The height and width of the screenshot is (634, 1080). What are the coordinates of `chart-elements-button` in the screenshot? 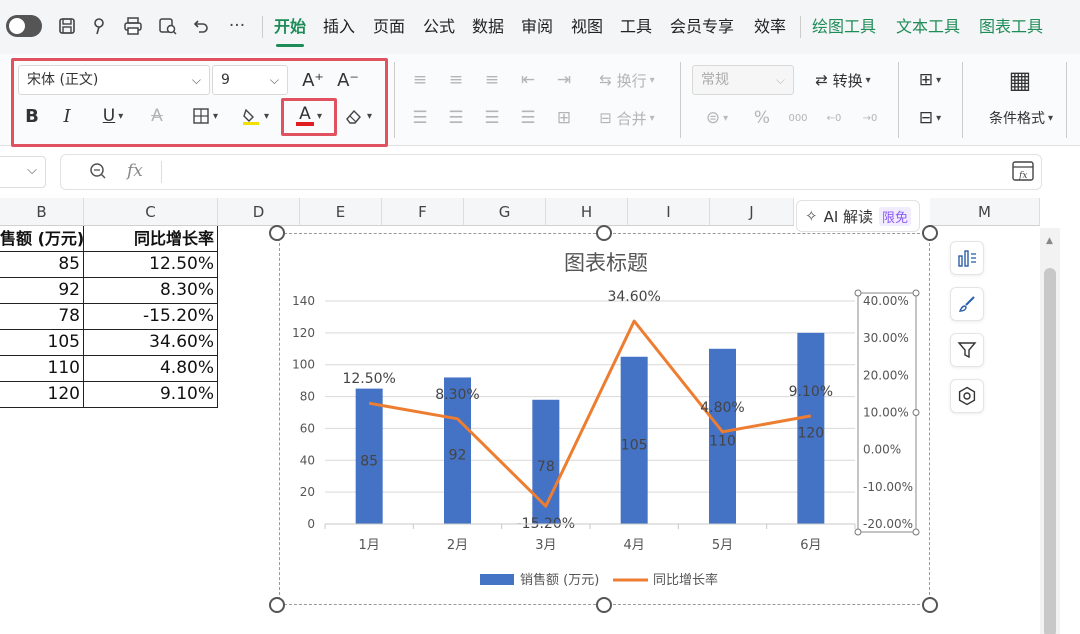 It's located at (967, 258).